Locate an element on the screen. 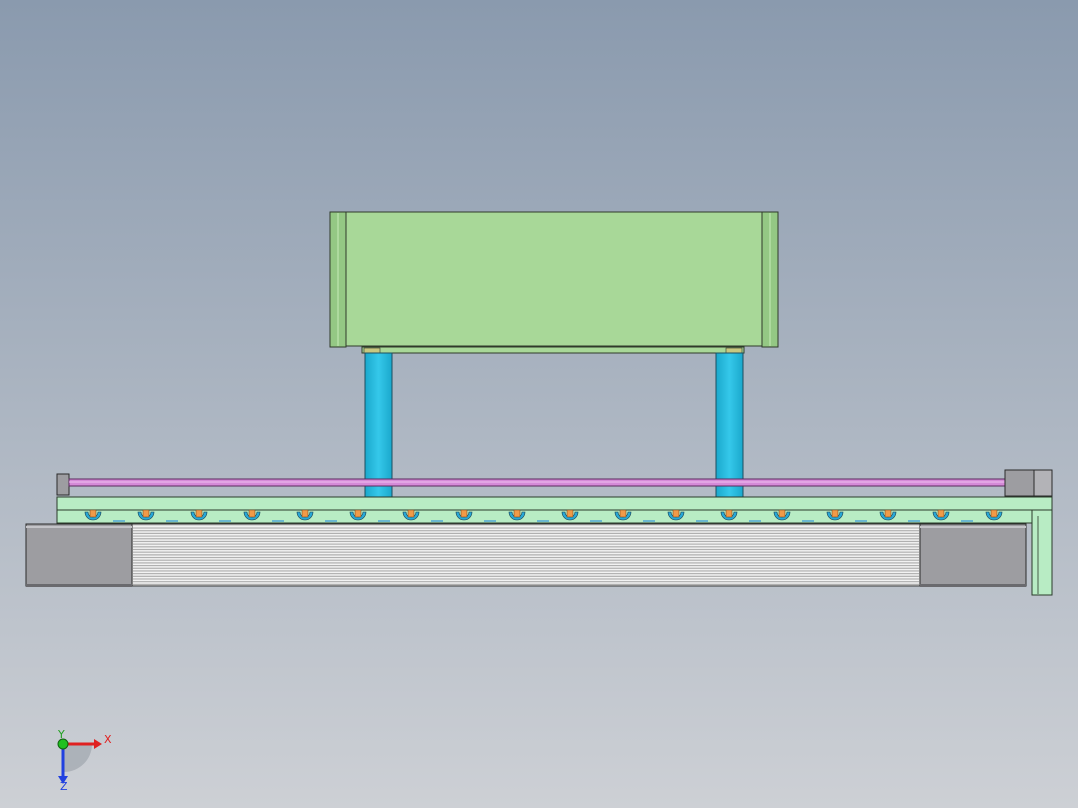  left-support-leg is located at coordinates (378, 425).